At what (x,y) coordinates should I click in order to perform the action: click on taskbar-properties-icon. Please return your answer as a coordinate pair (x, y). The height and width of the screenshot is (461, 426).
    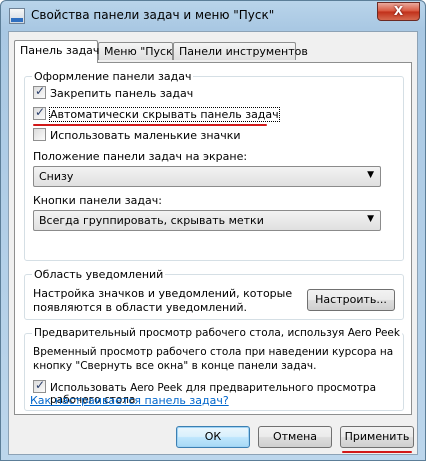
    Looking at the image, I should click on (17, 16).